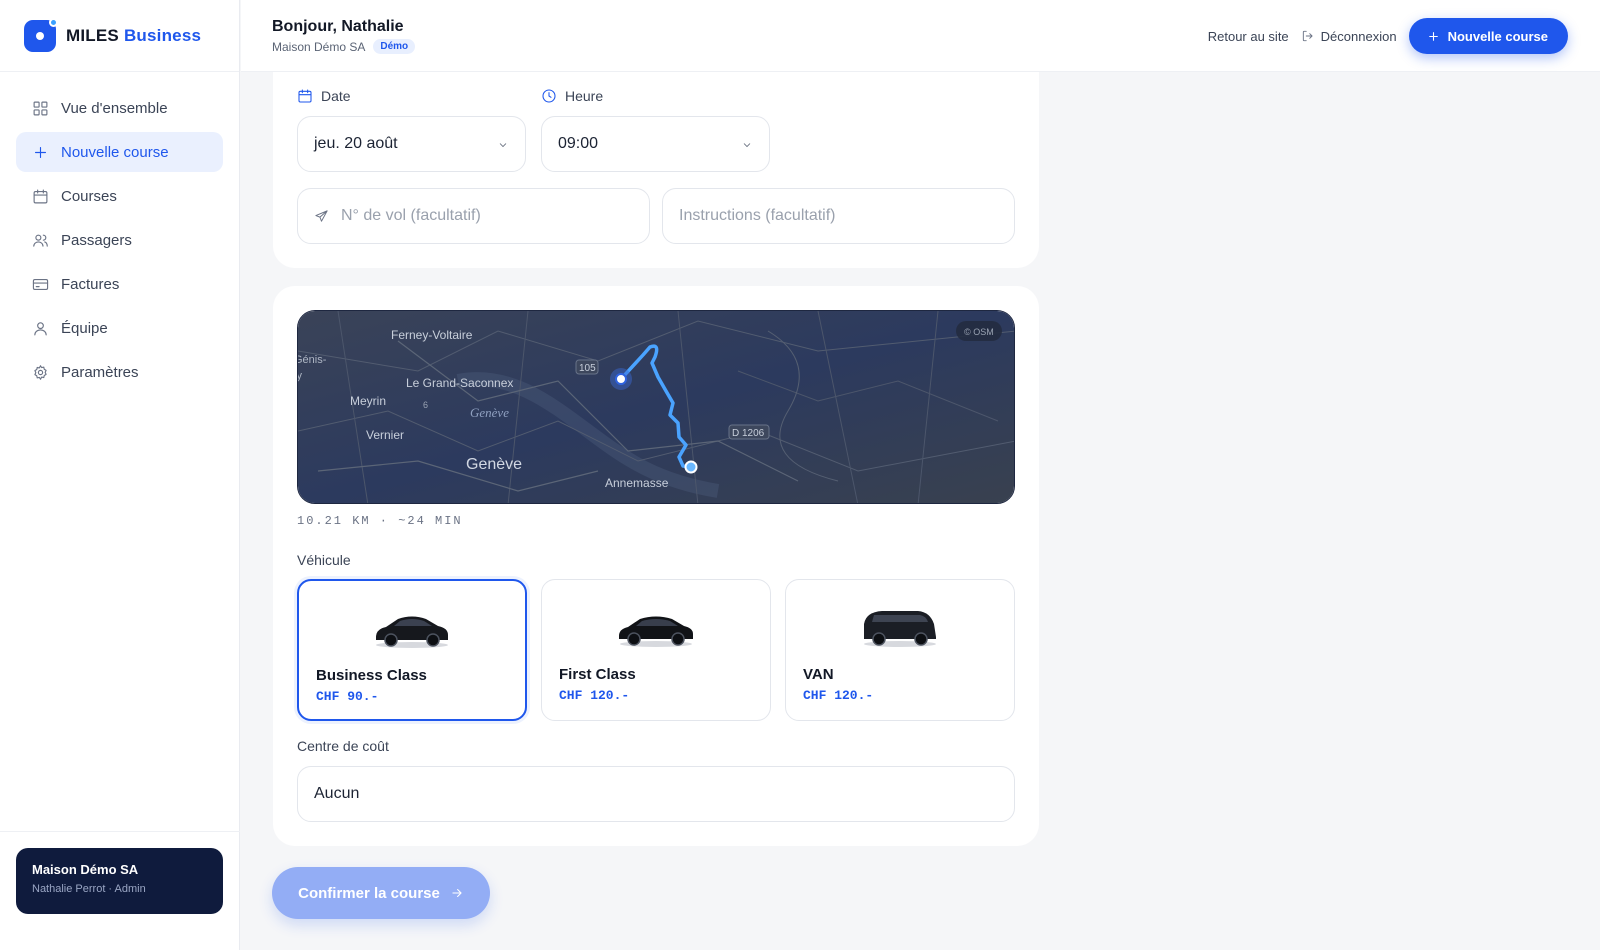 Image resolution: width=1600 pixels, height=950 pixels. I want to click on flight-number-placeholder: N° de vol (facultatif), so click(411, 215).